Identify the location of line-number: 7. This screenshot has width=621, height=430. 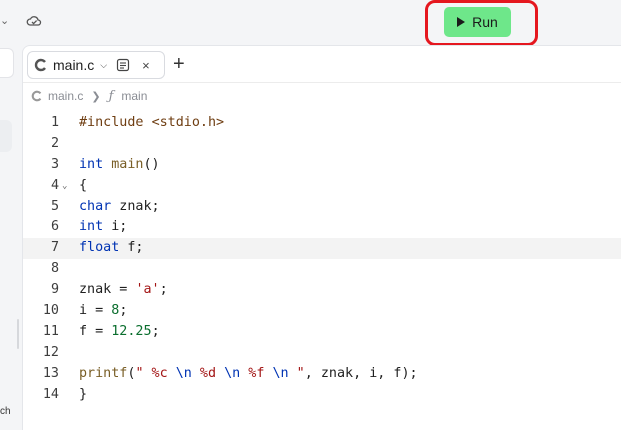
(54, 248).